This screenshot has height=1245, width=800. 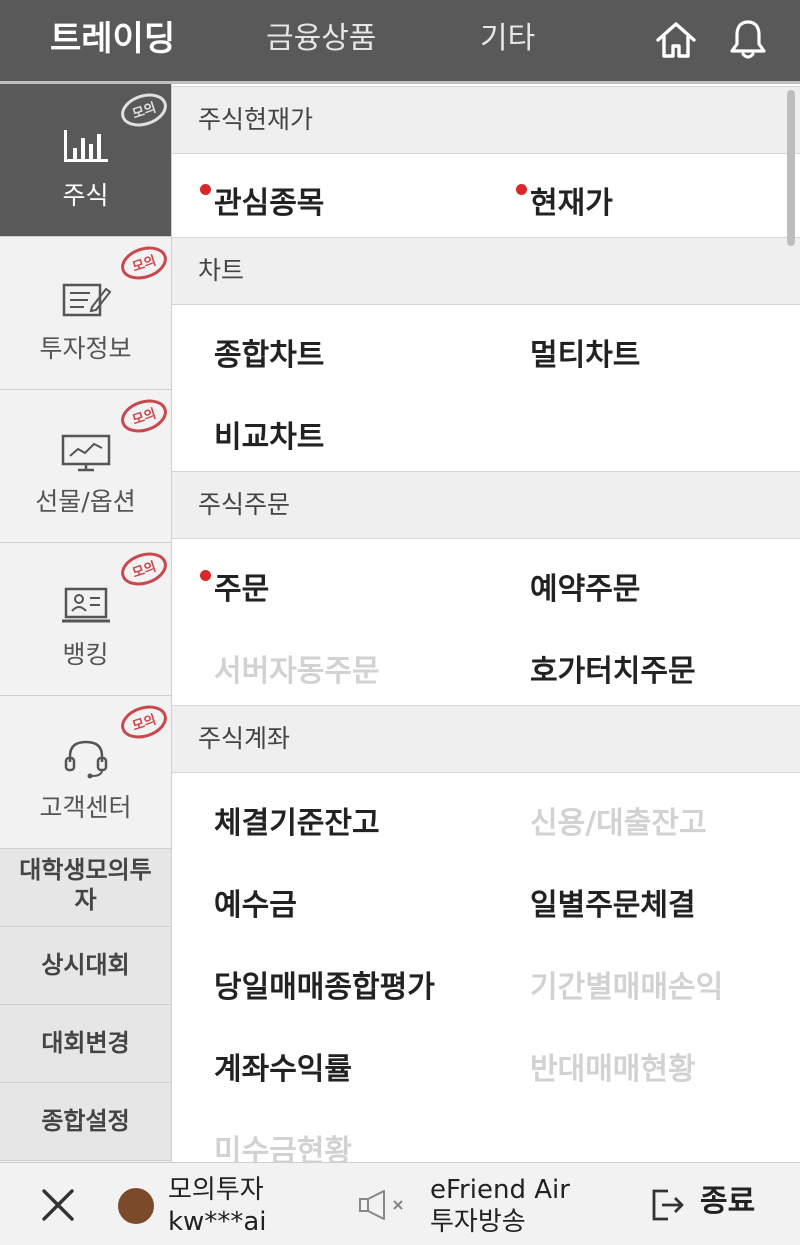 I want to click on section-header-stock-account: 주식계좌, so click(x=486, y=739).